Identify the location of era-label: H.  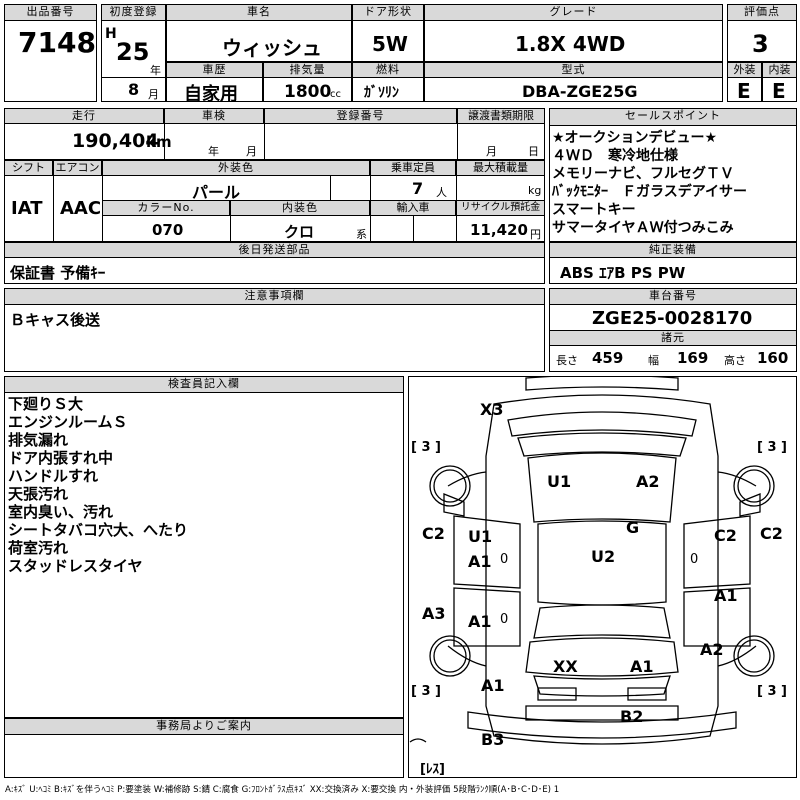
(111, 34).